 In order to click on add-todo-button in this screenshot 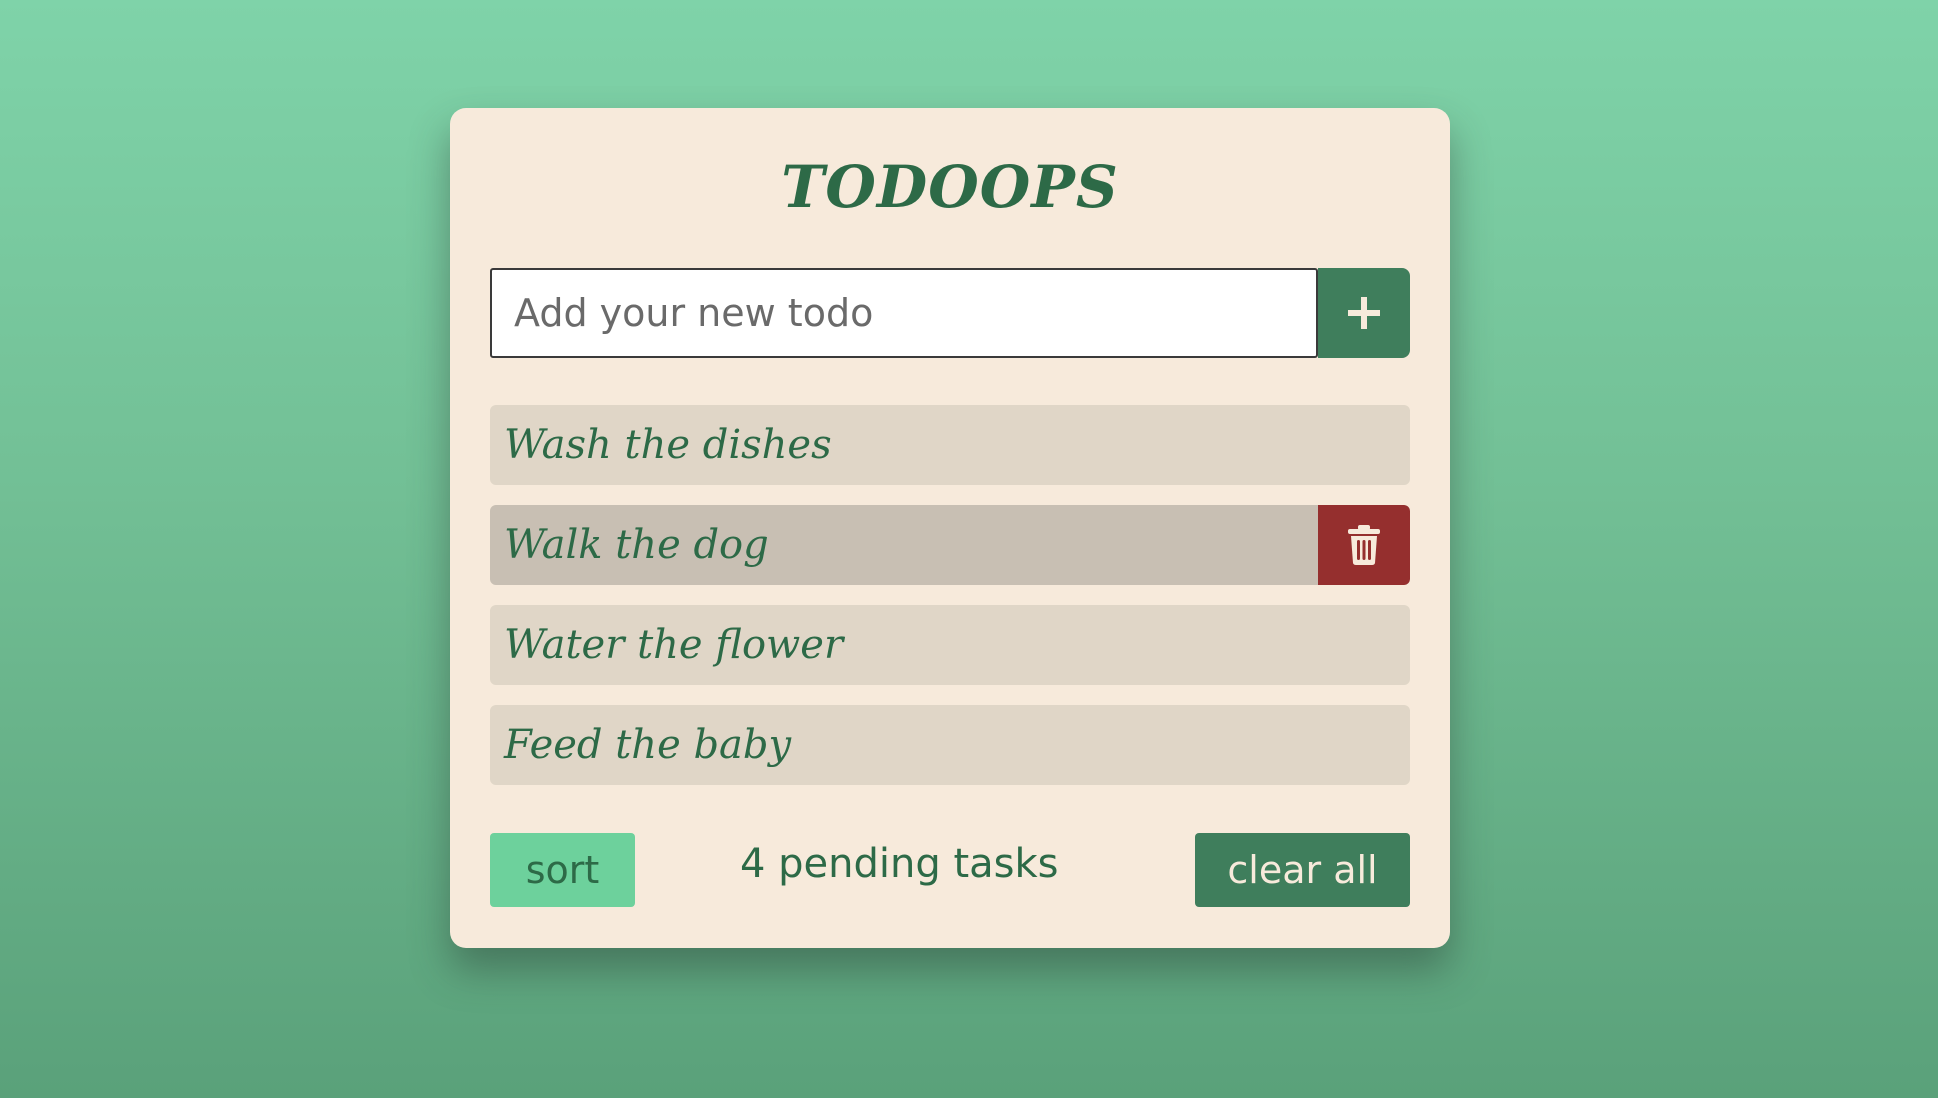, I will do `click(1364, 313)`.